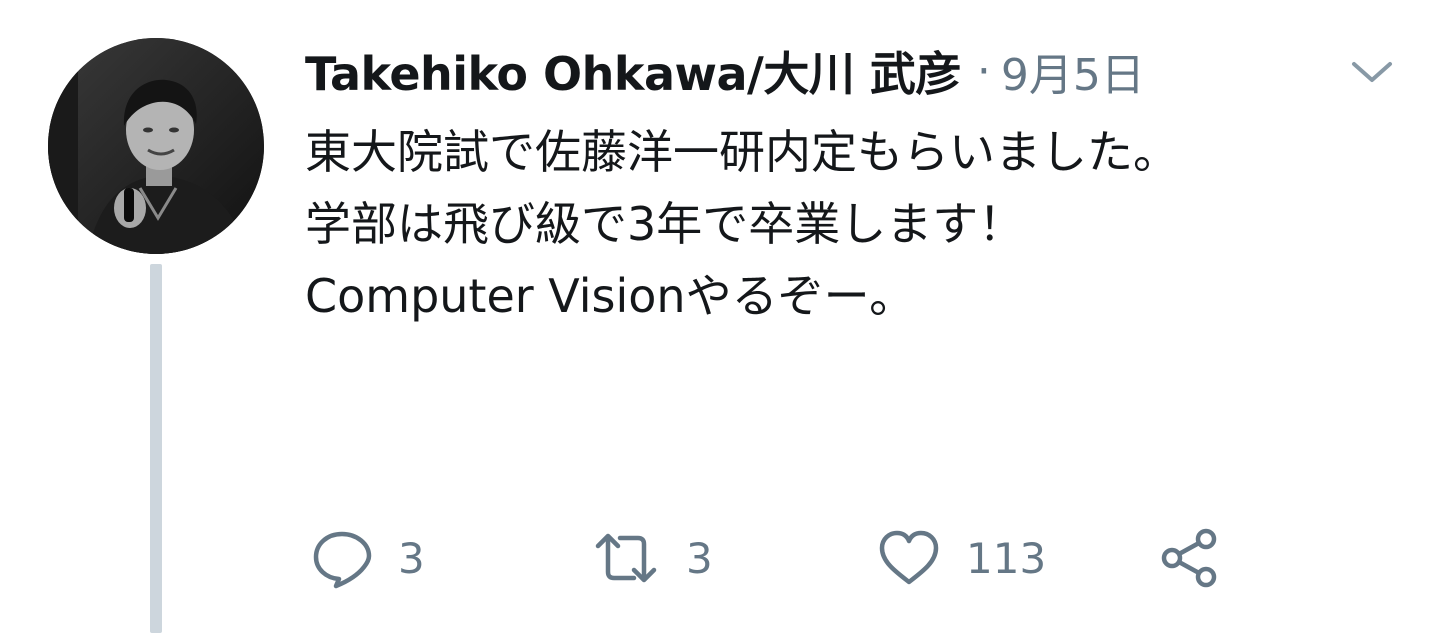 This screenshot has height=633, width=1440. Describe the element at coordinates (411, 558) in the screenshot. I see `reply-count: 3` at that location.